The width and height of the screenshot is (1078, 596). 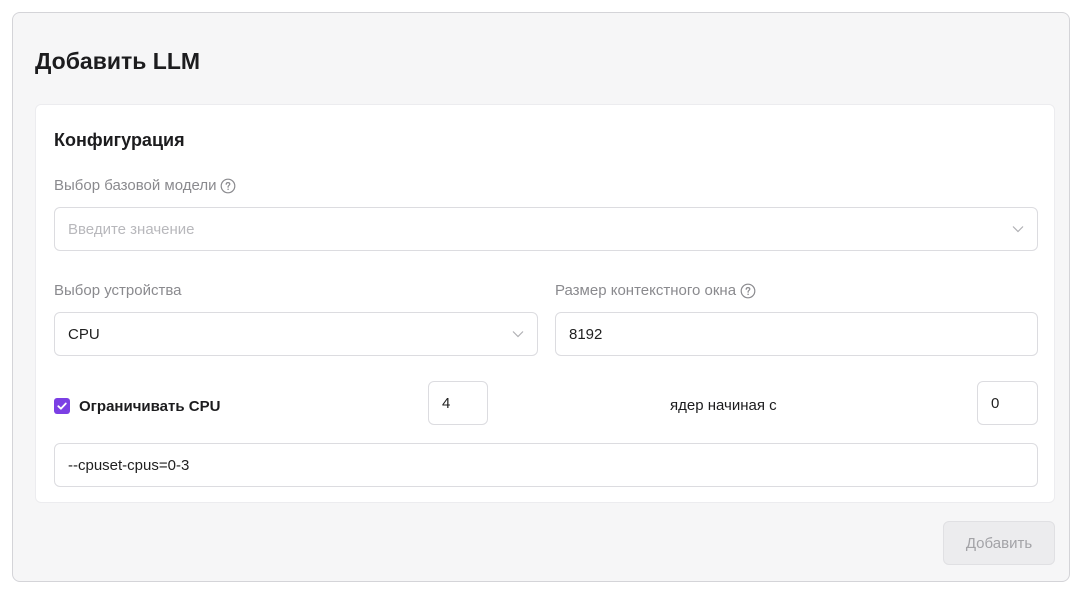 I want to click on cpu-cores-input: 4, so click(x=458, y=403).